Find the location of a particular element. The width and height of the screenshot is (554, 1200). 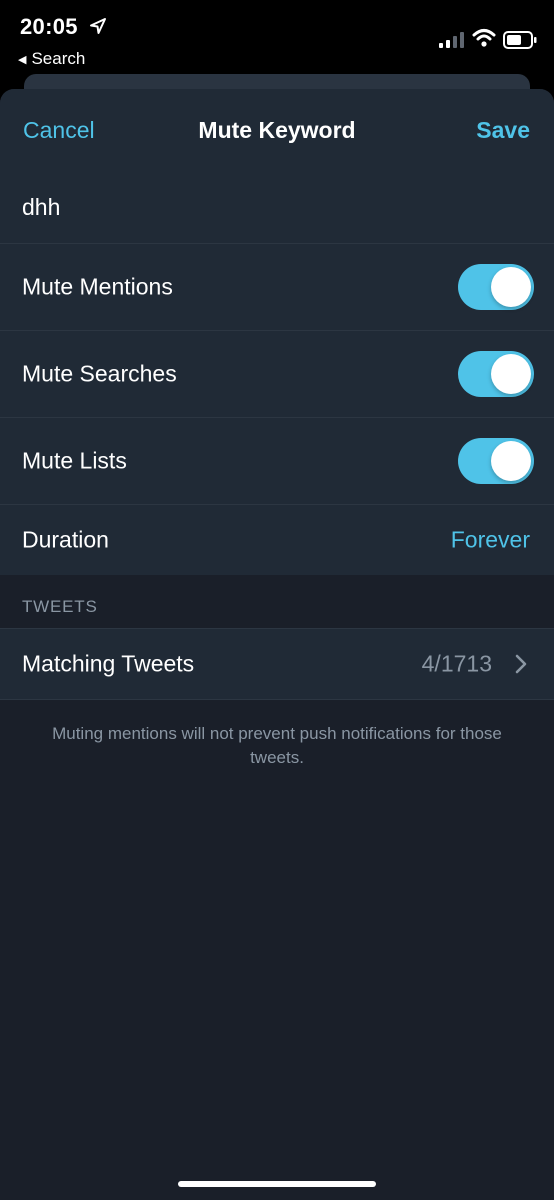

mute-searches-label: Mute Searches is located at coordinates (99, 373).